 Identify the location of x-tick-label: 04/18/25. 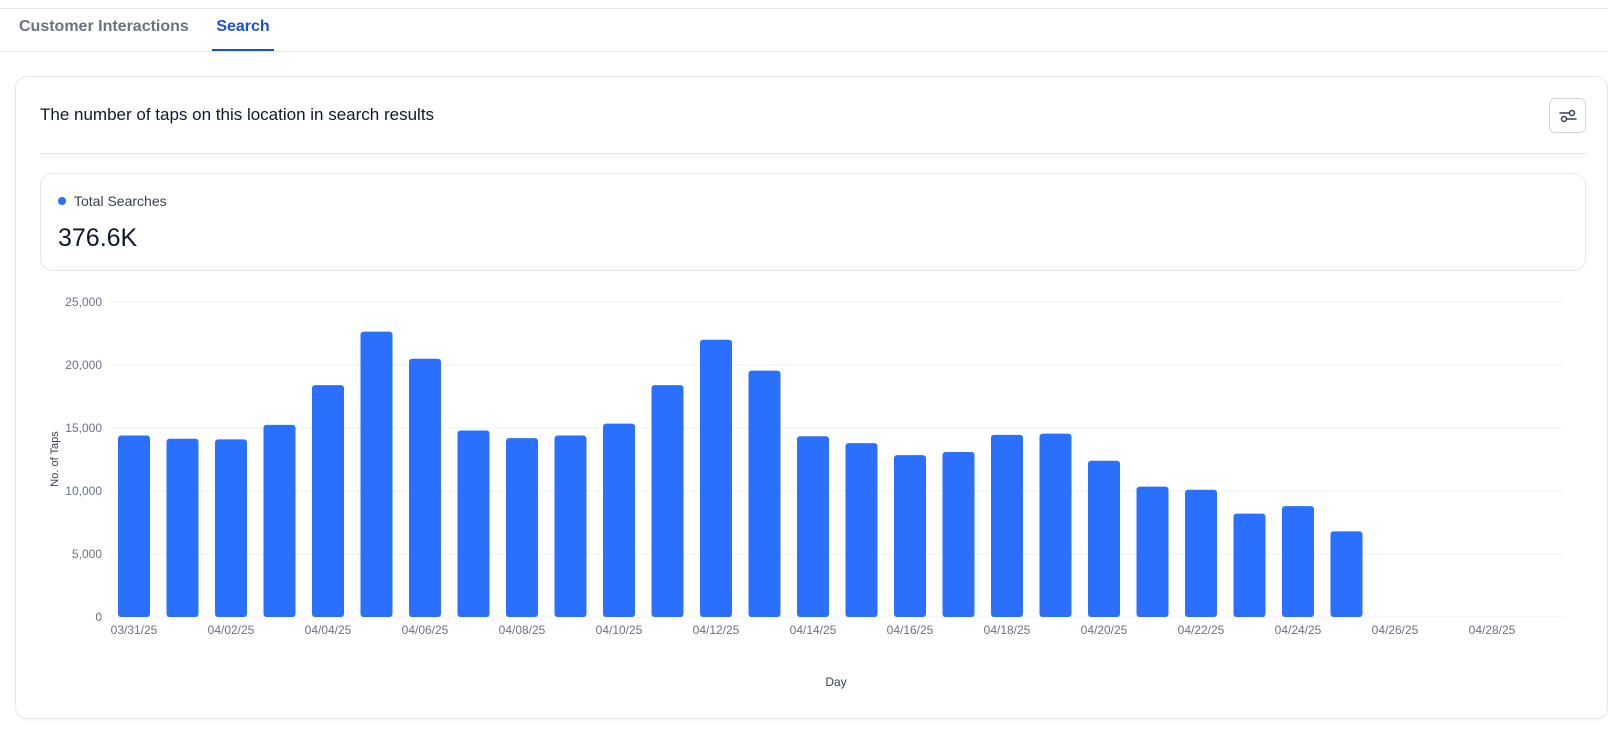
(1007, 630).